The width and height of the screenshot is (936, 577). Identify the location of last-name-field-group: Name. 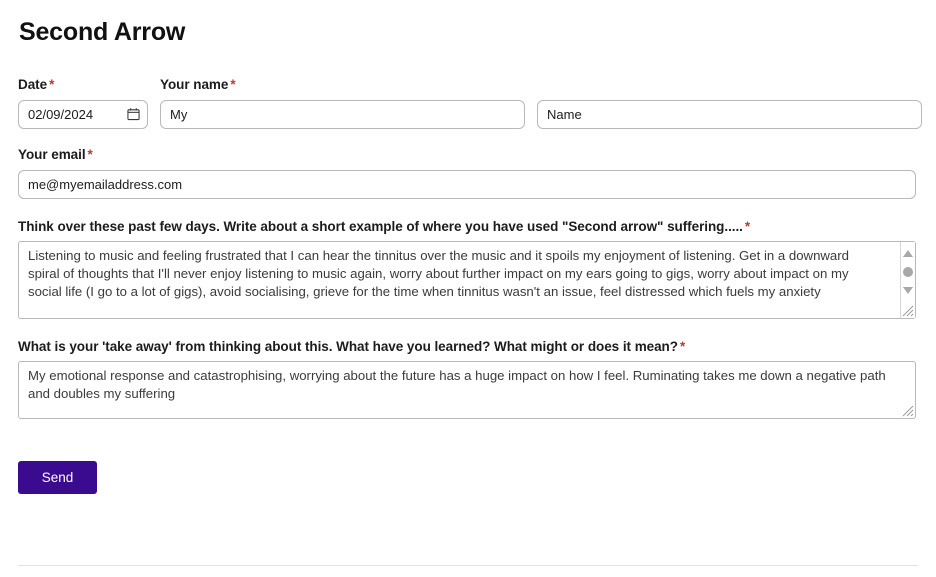
(729, 114).